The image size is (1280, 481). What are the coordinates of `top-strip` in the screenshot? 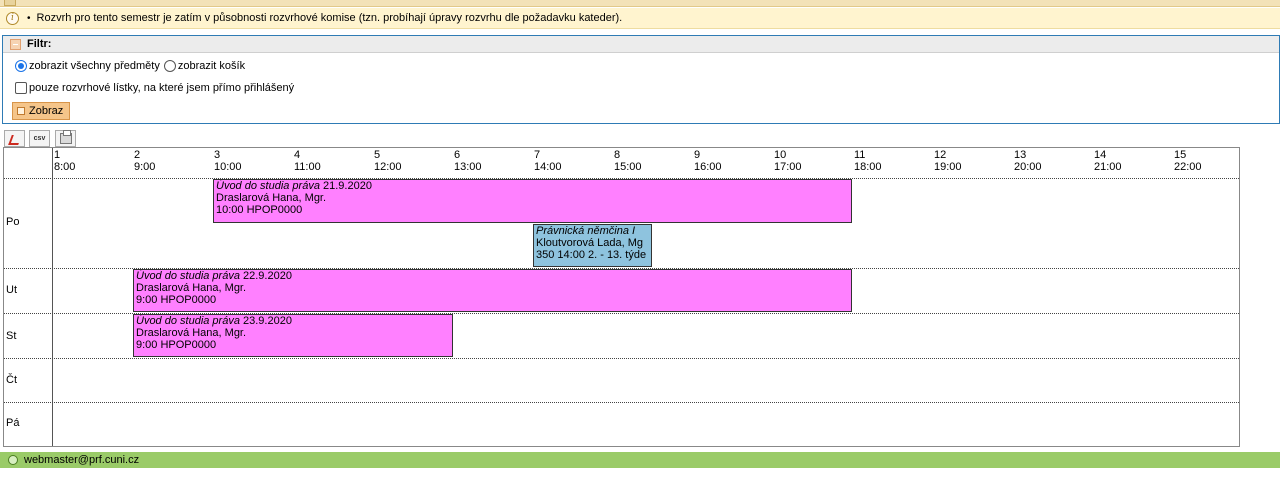 It's located at (640, 3).